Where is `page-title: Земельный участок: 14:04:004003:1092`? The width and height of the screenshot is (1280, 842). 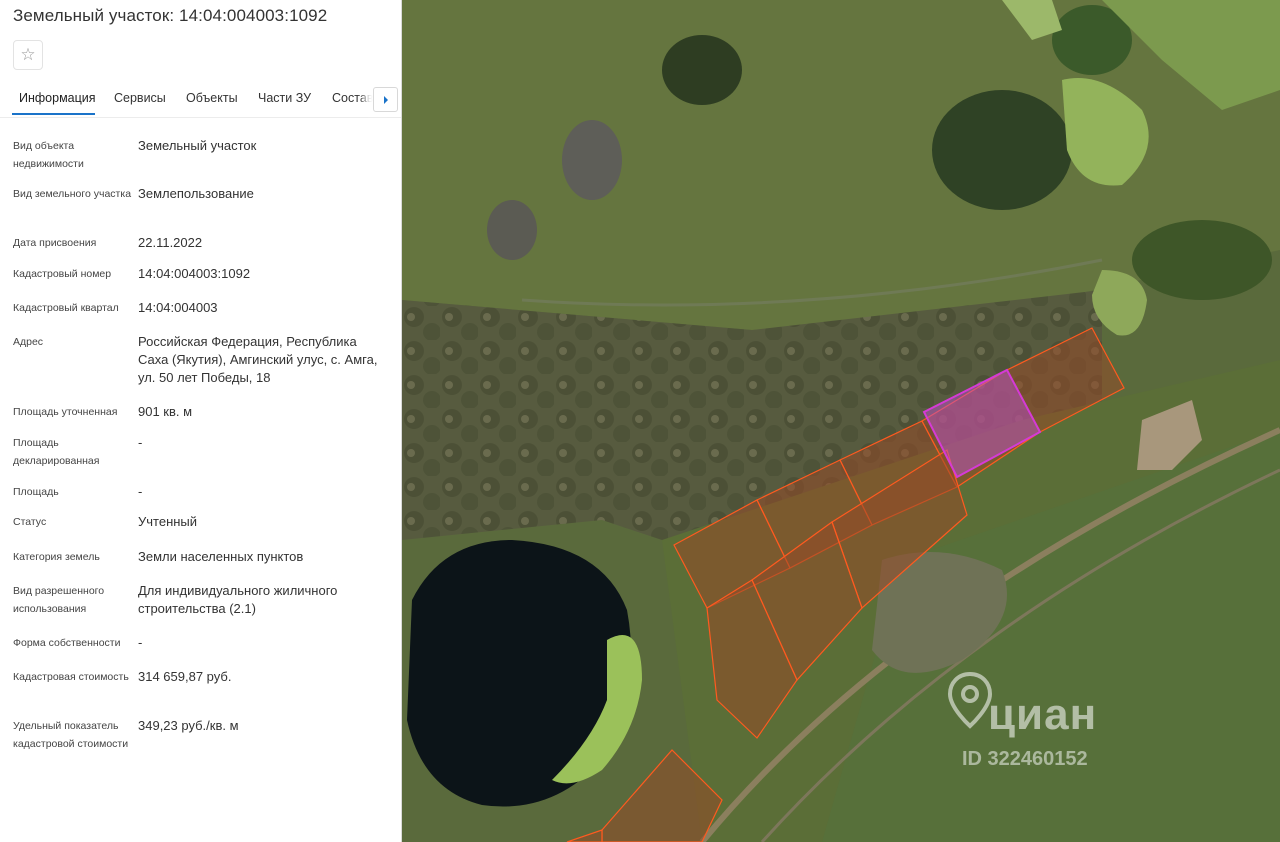 page-title: Земельный участок: 14:04:004003:1092 is located at coordinates (170, 15).